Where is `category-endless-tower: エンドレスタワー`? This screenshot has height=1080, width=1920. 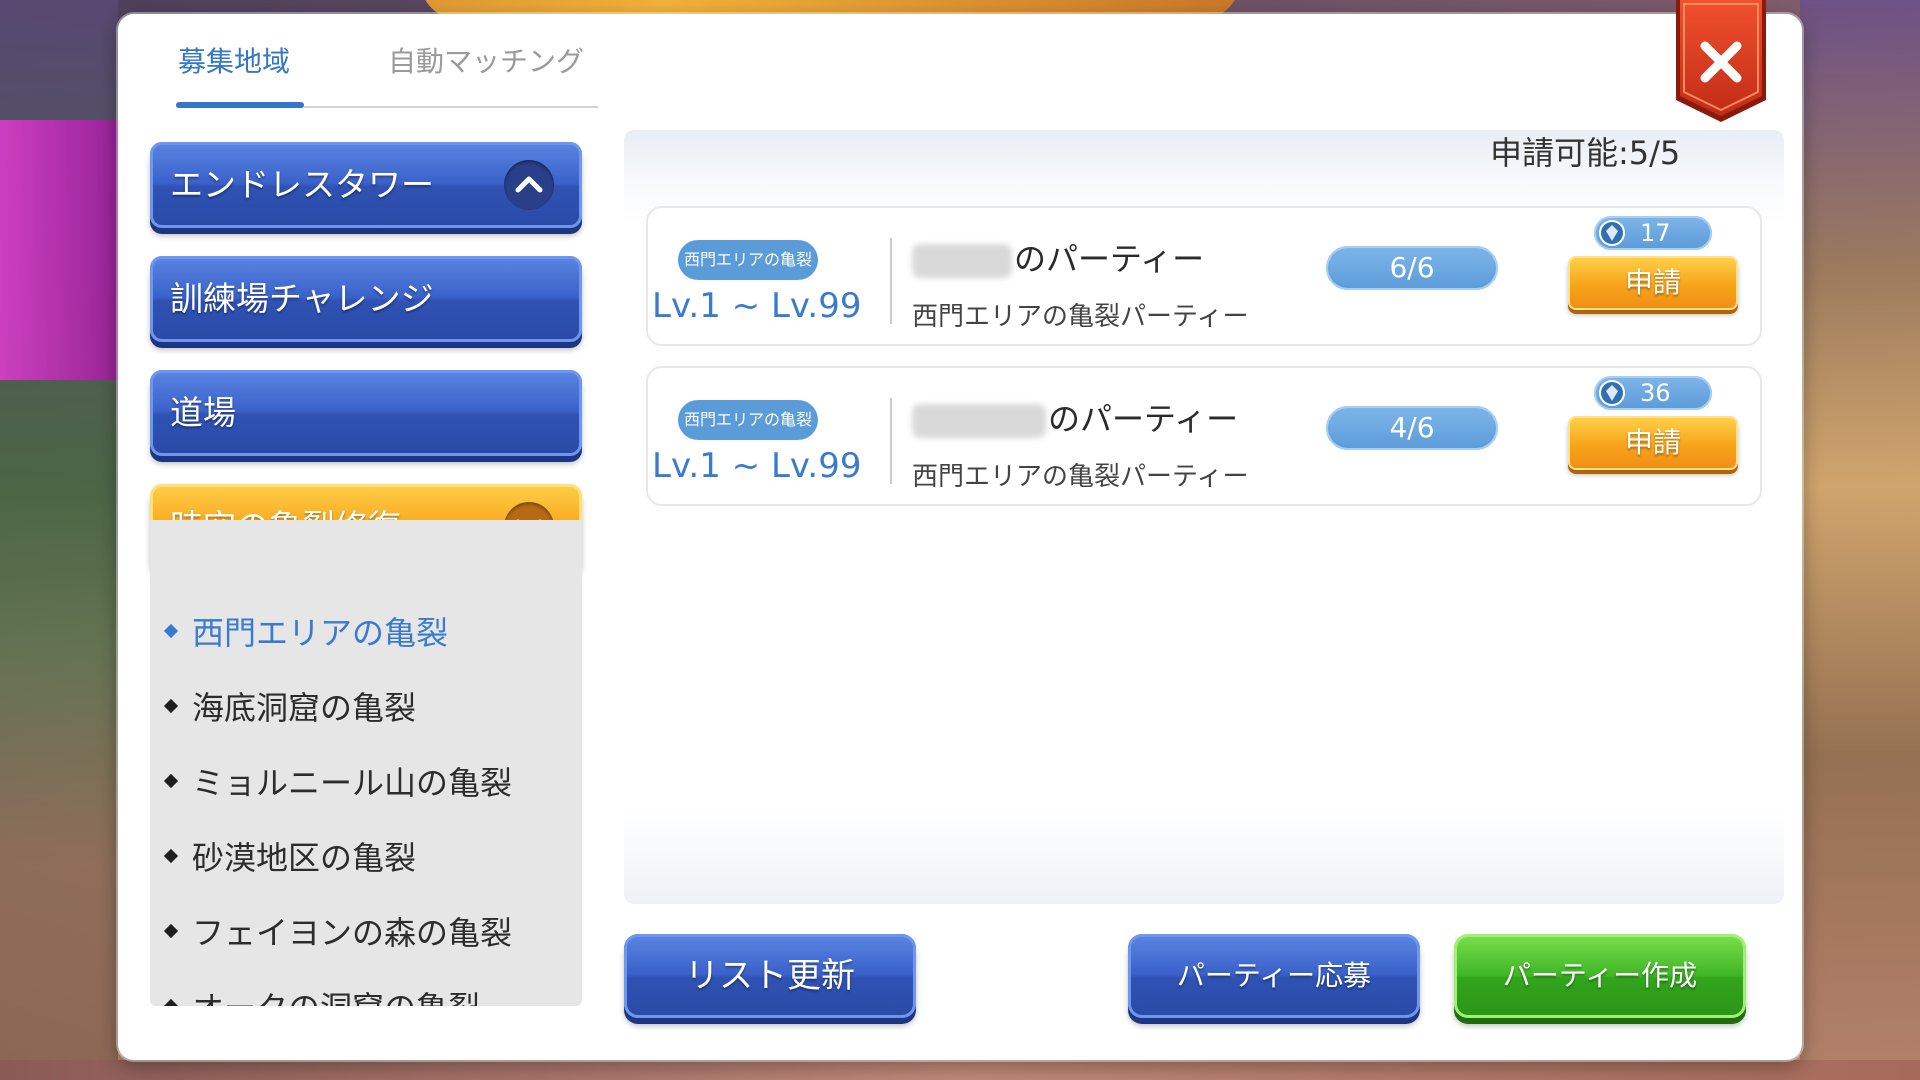
category-endless-tower: エンドレスタワー is located at coordinates (366, 185).